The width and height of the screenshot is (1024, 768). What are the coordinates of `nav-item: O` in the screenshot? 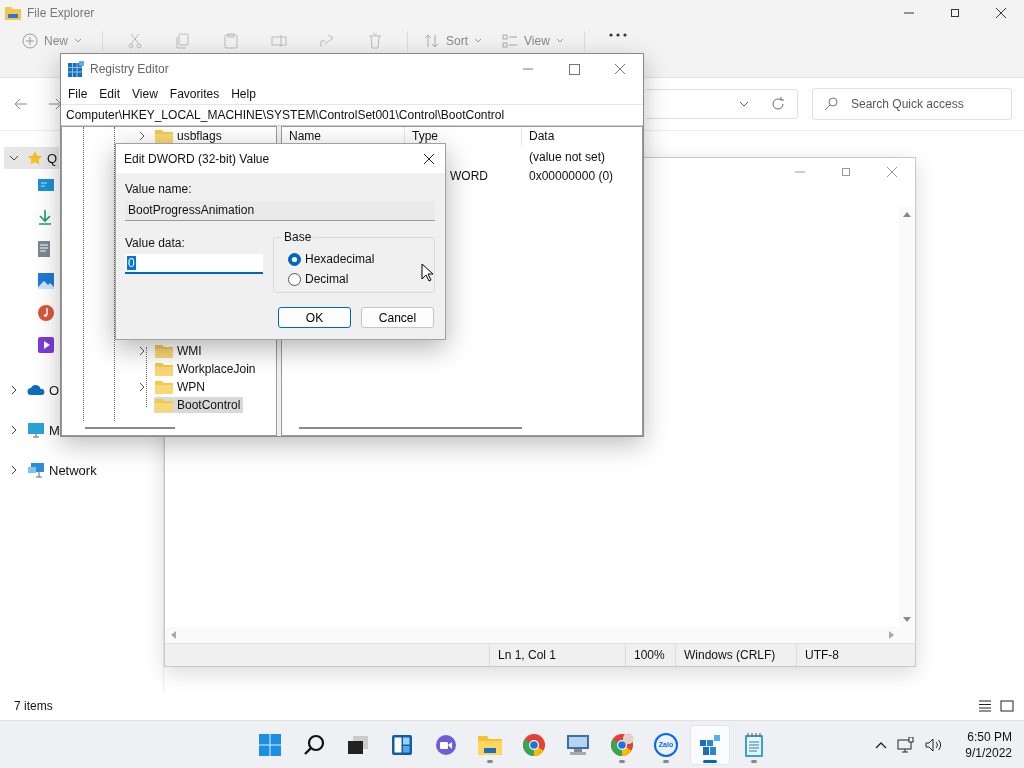 It's located at (31, 390).